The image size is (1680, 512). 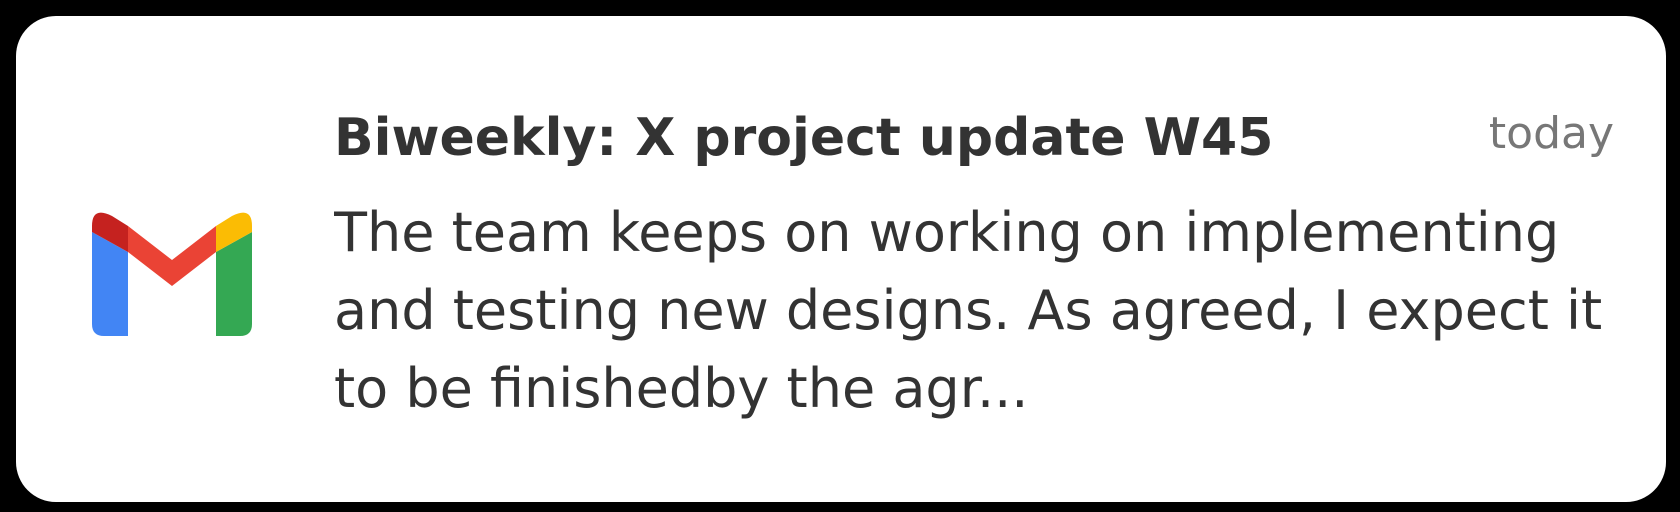 I want to click on email-timestamp: today, so click(x=1551, y=133).